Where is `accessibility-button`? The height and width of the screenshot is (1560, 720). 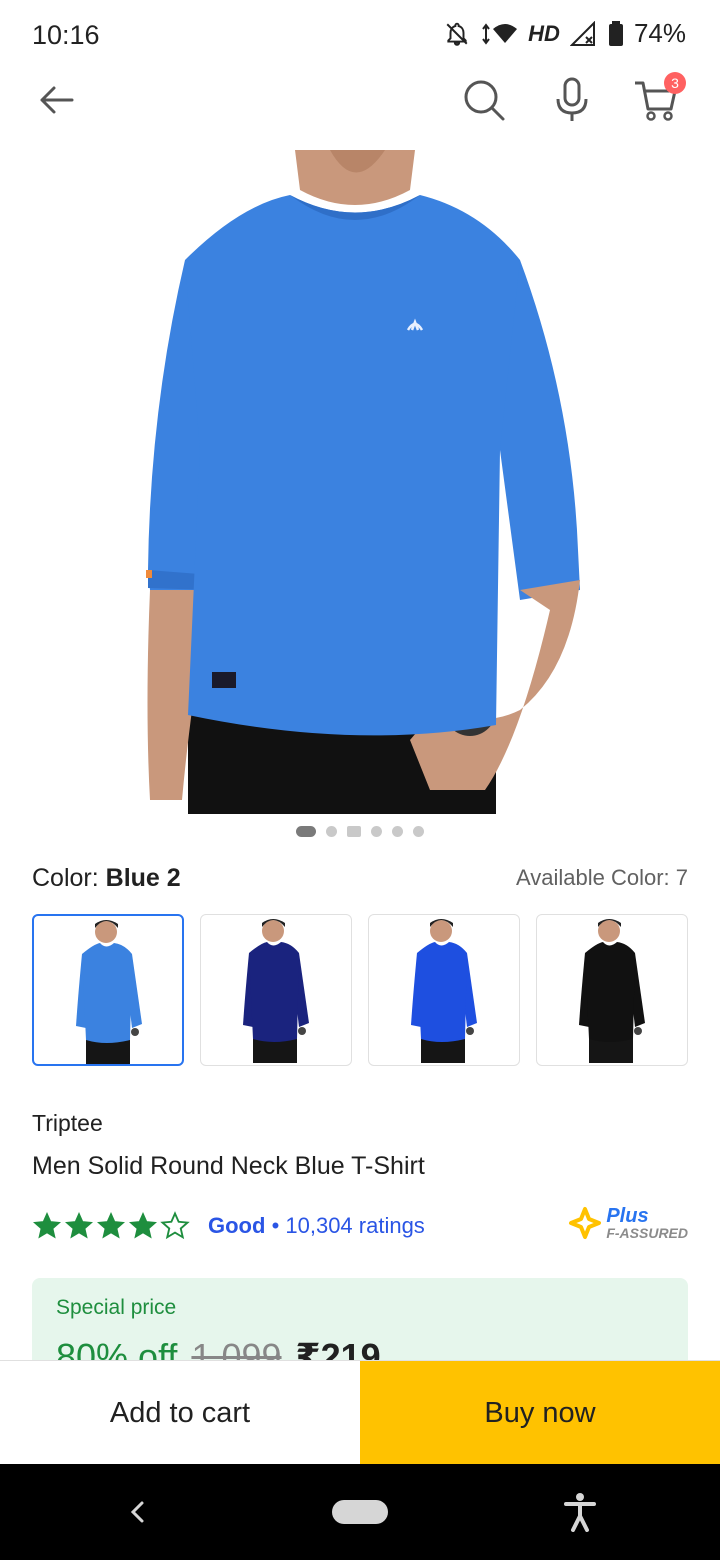
accessibility-button is located at coordinates (580, 1512).